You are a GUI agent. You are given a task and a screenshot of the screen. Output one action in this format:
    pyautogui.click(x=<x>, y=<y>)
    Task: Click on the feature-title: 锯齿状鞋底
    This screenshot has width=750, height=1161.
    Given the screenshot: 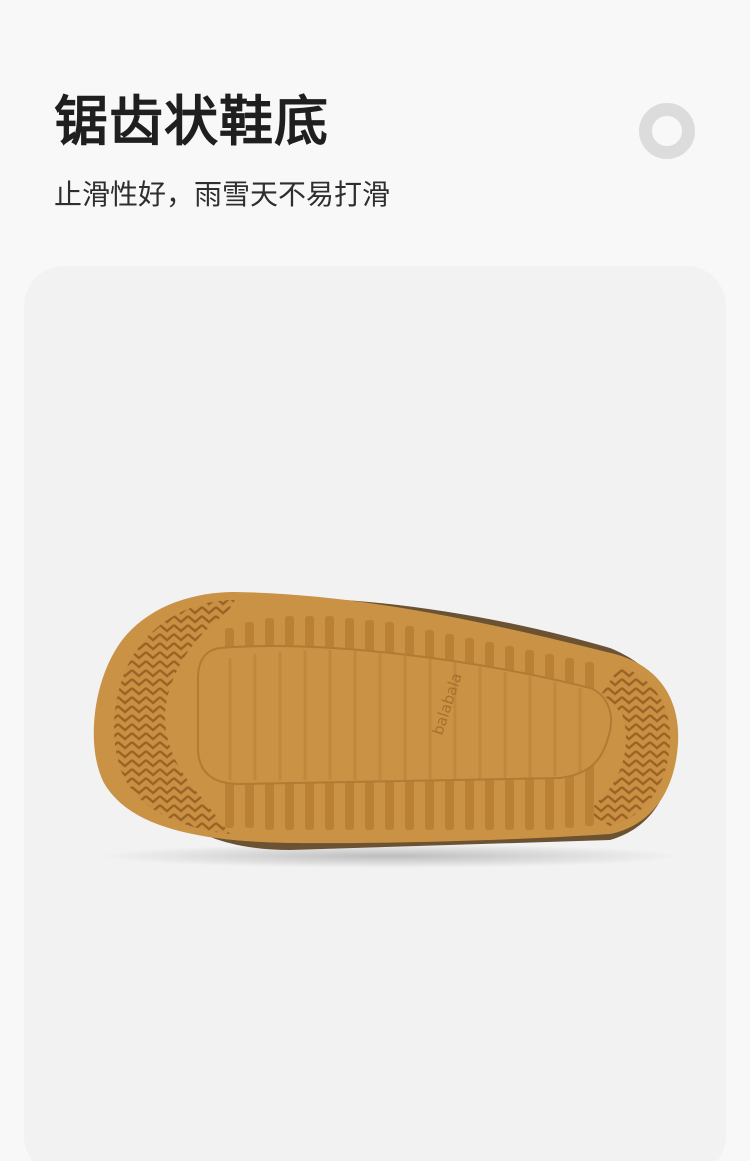 What is the action you would take?
    pyautogui.click(x=191, y=121)
    